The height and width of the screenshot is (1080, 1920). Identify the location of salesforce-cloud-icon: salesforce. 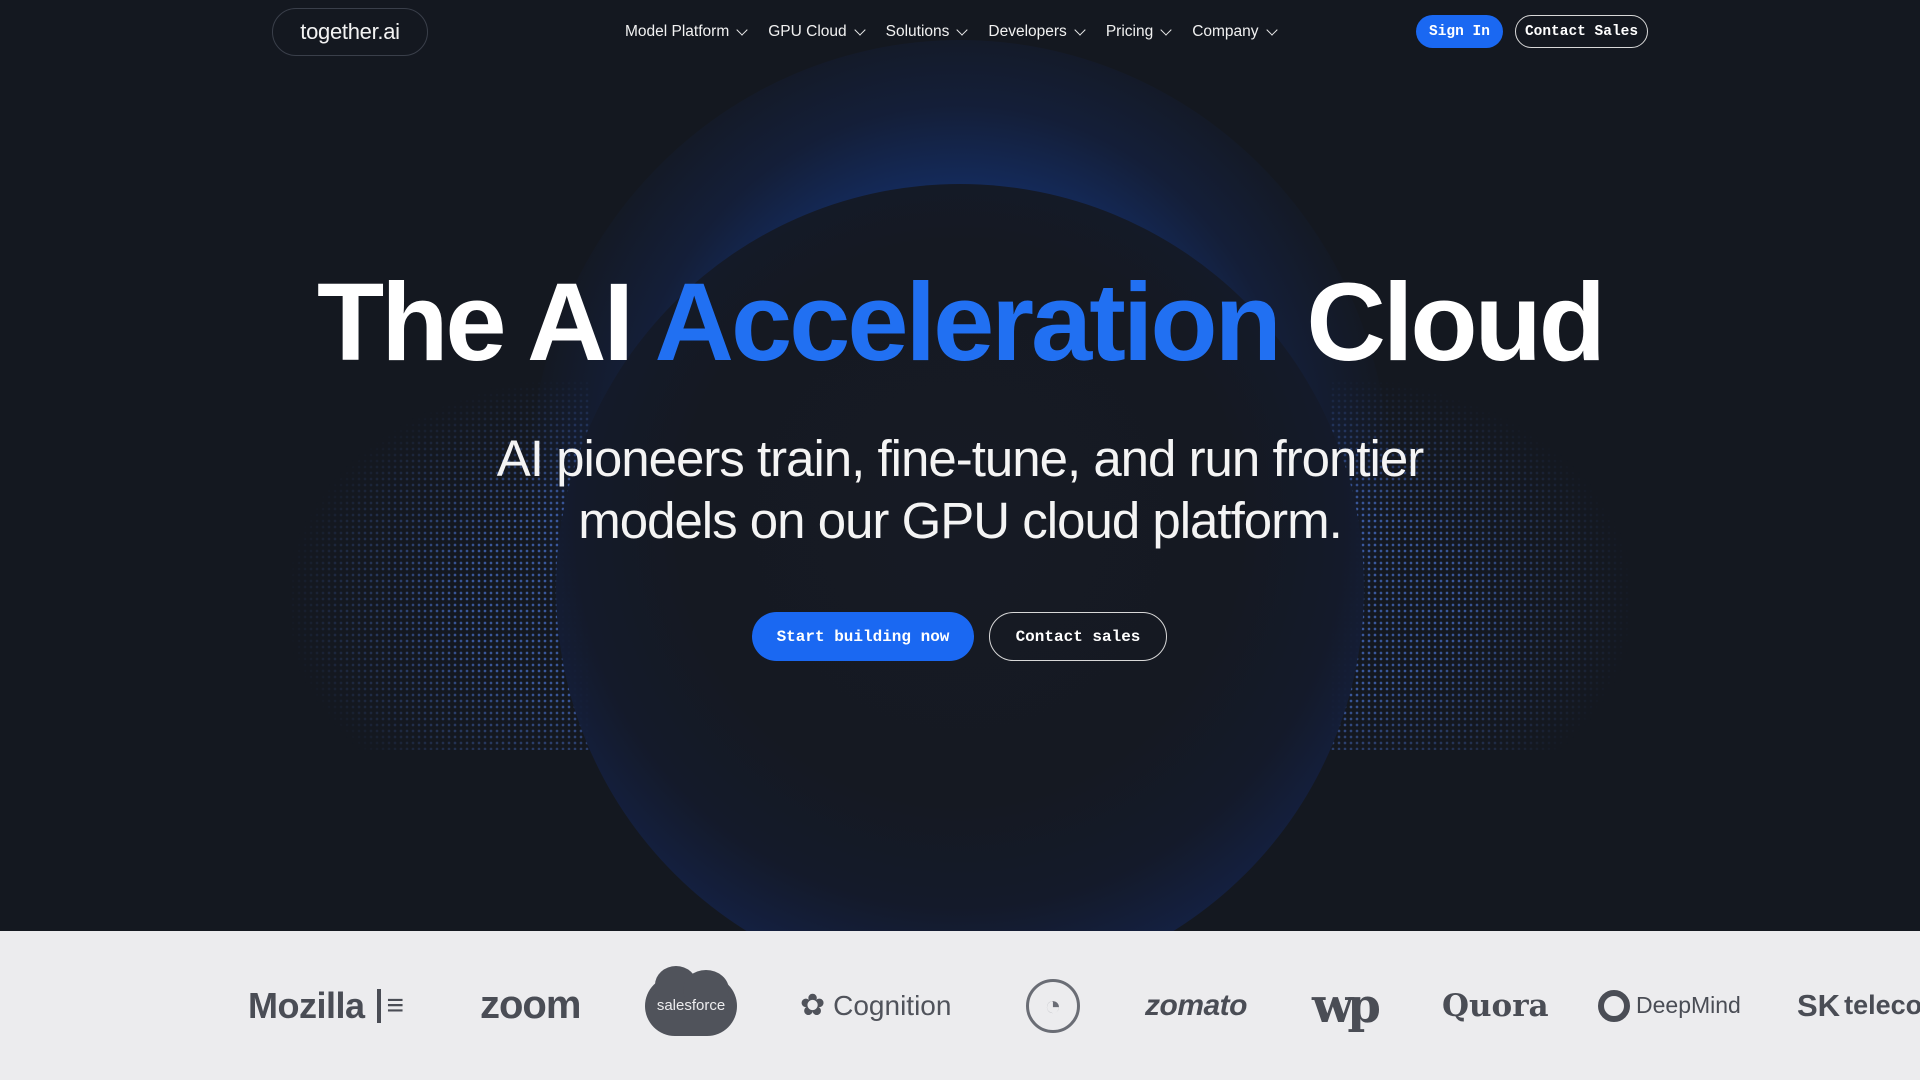
(691, 1000).